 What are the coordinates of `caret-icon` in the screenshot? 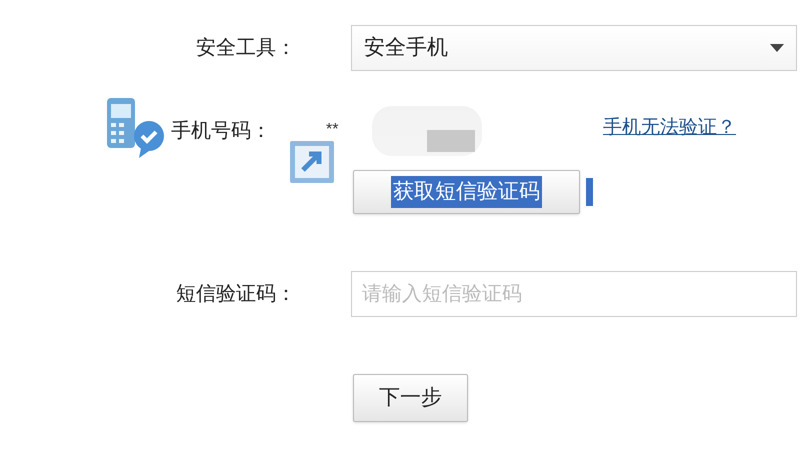 It's located at (777, 48).